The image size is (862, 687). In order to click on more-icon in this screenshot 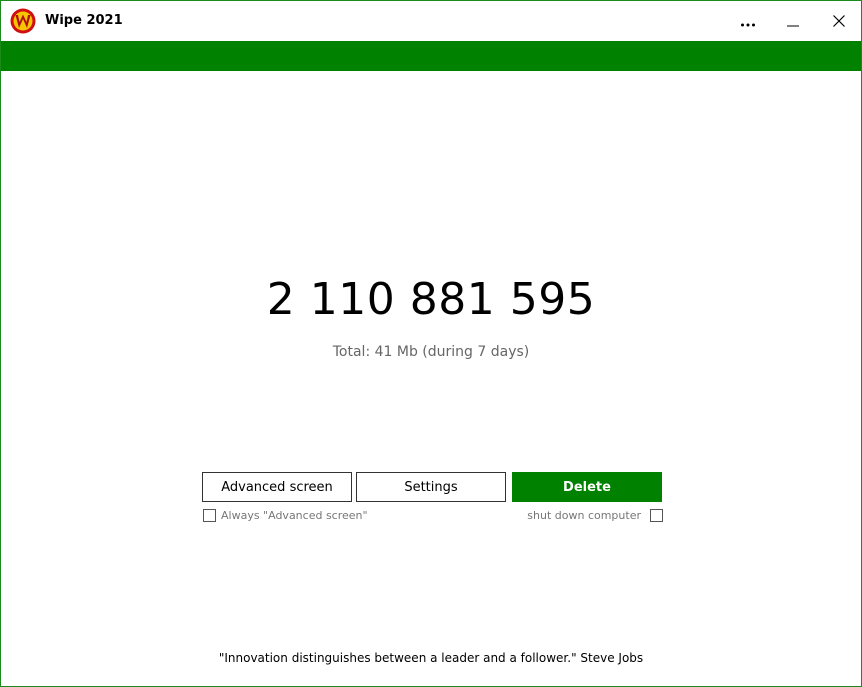, I will do `click(748, 21)`.